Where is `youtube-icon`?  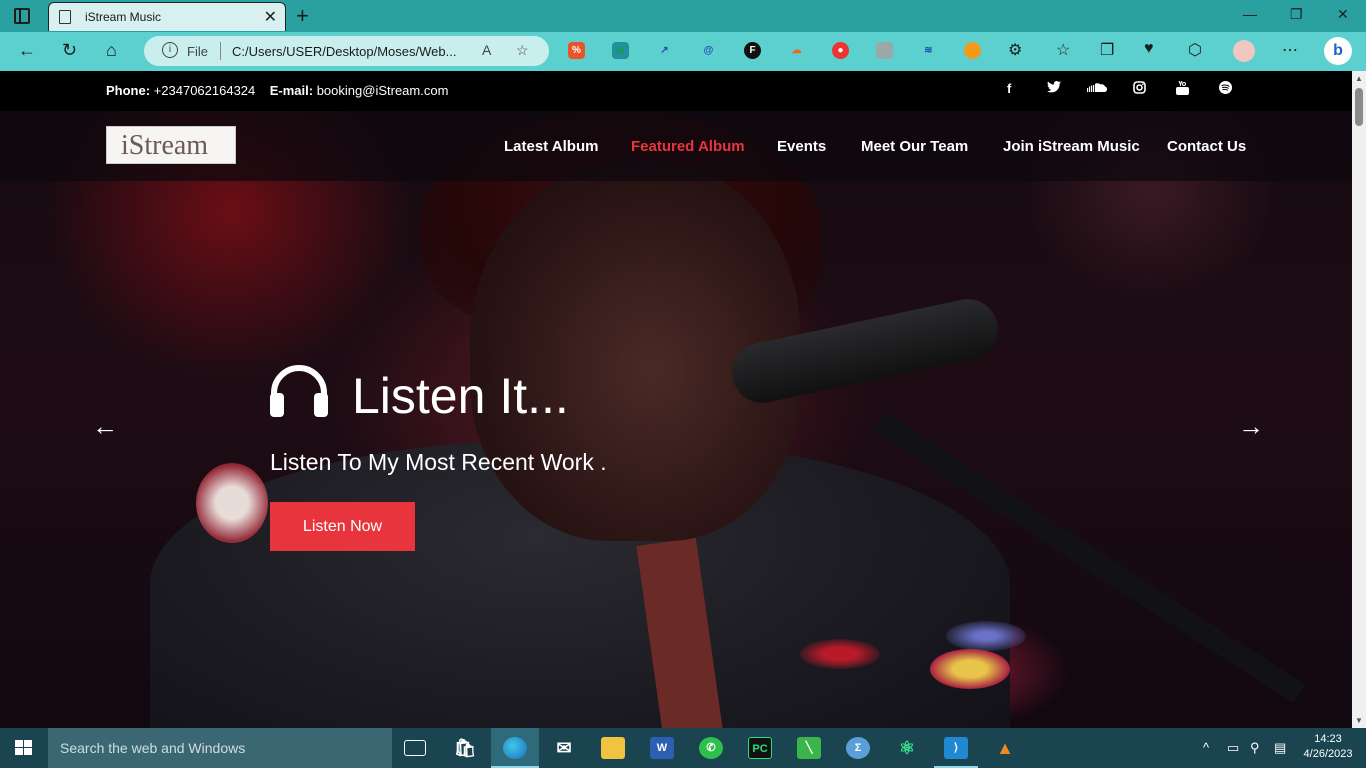 youtube-icon is located at coordinates (1182, 89).